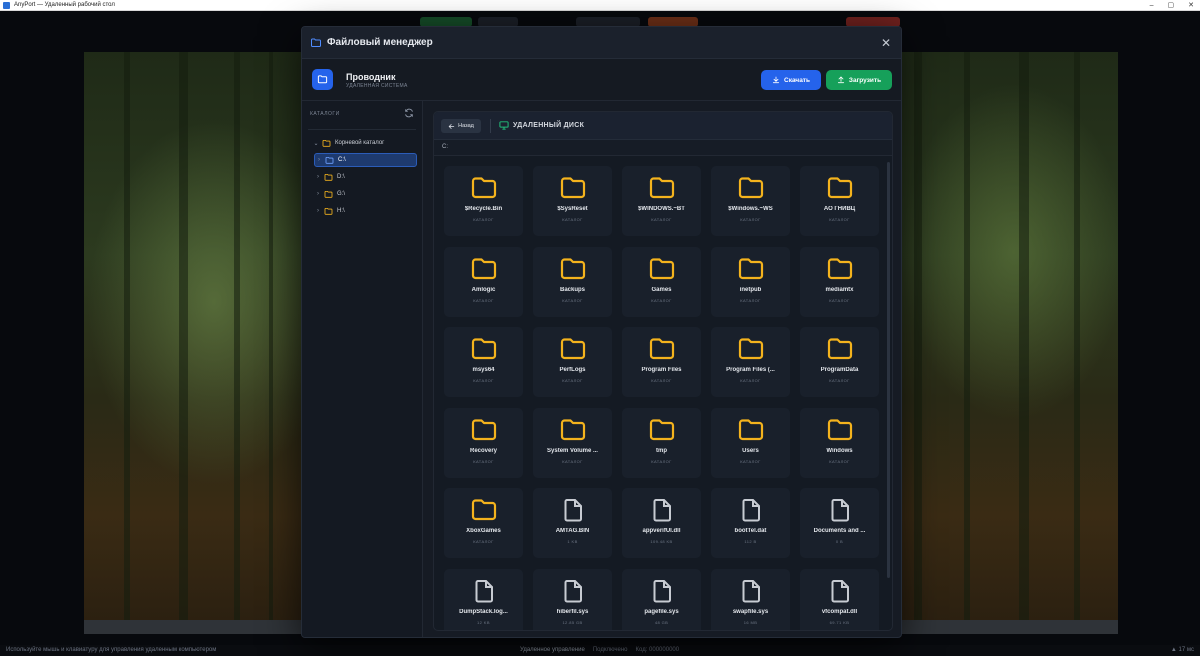 The width and height of the screenshot is (1200, 656). I want to click on file-tile: pagefile.sys 48 GB, so click(661, 599).